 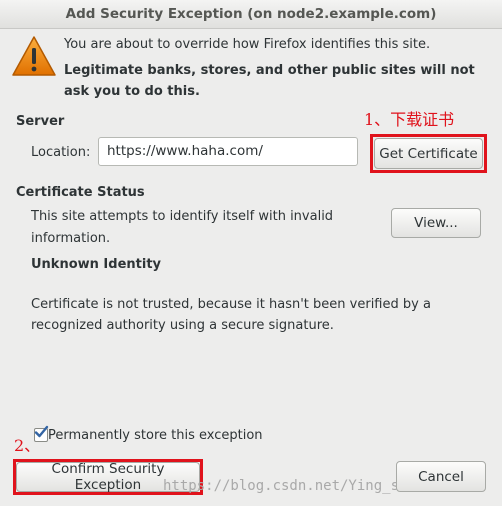 I want to click on get-certificate-label: Get Certificate, so click(x=428, y=153).